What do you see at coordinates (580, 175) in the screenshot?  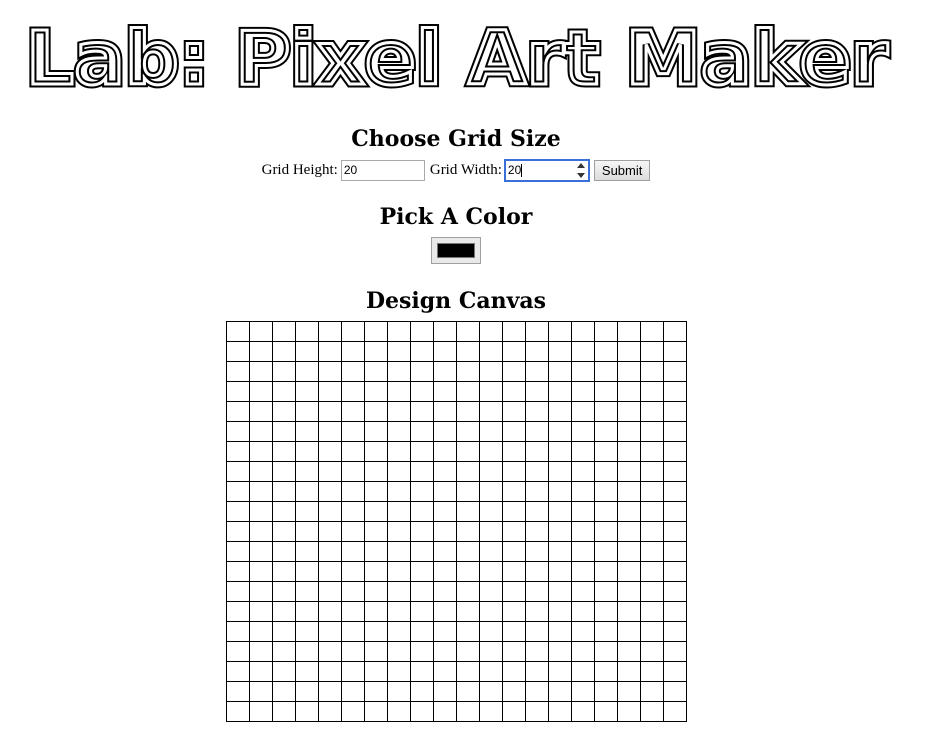 I see `spin-down-arrow-icon` at bounding box center [580, 175].